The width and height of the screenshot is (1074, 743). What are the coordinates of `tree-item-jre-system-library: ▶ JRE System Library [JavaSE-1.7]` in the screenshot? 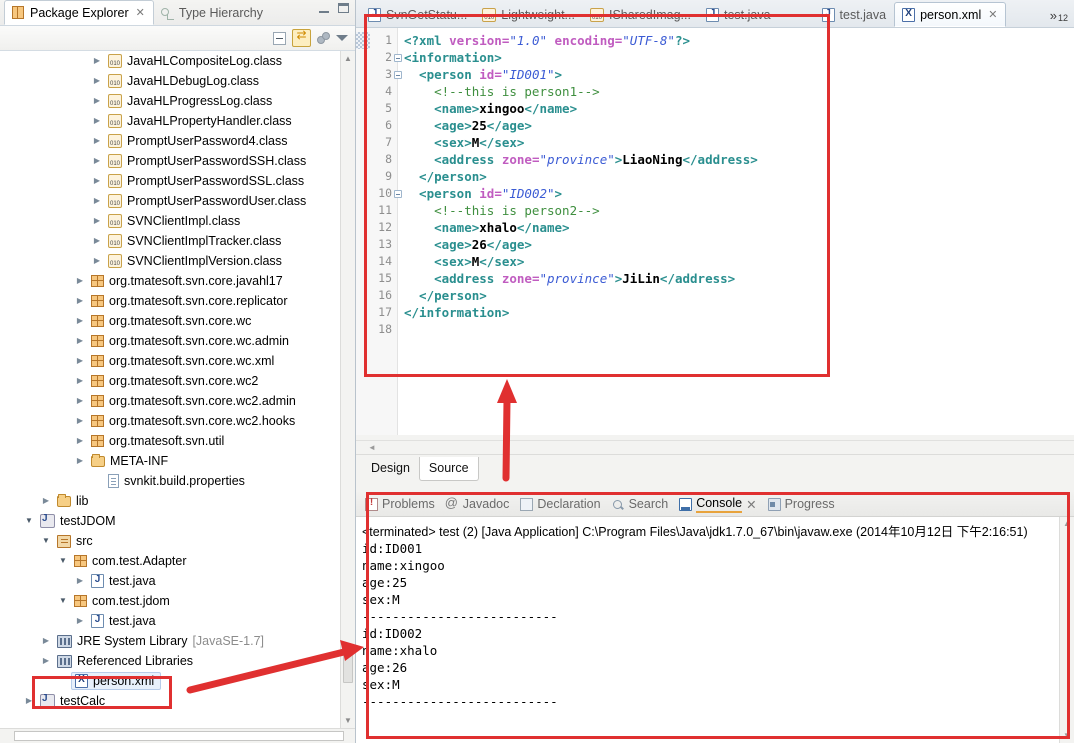 It's located at (177, 641).